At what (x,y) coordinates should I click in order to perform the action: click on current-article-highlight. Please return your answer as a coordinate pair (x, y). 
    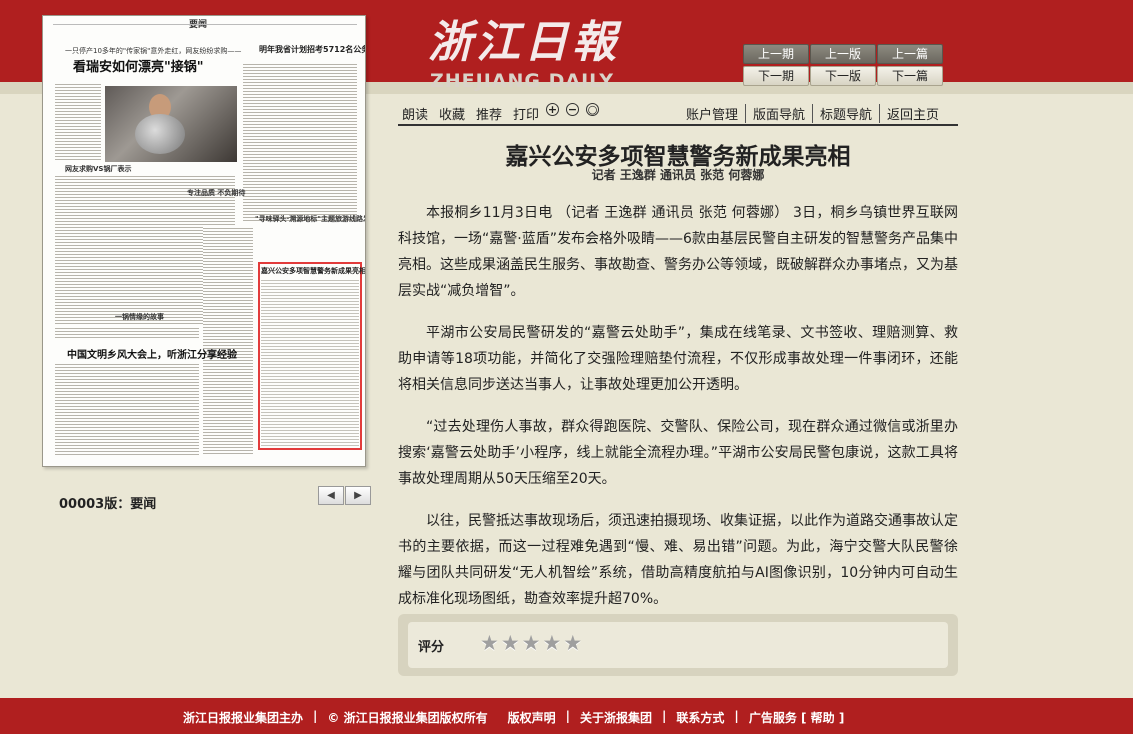
    Looking at the image, I should click on (310, 356).